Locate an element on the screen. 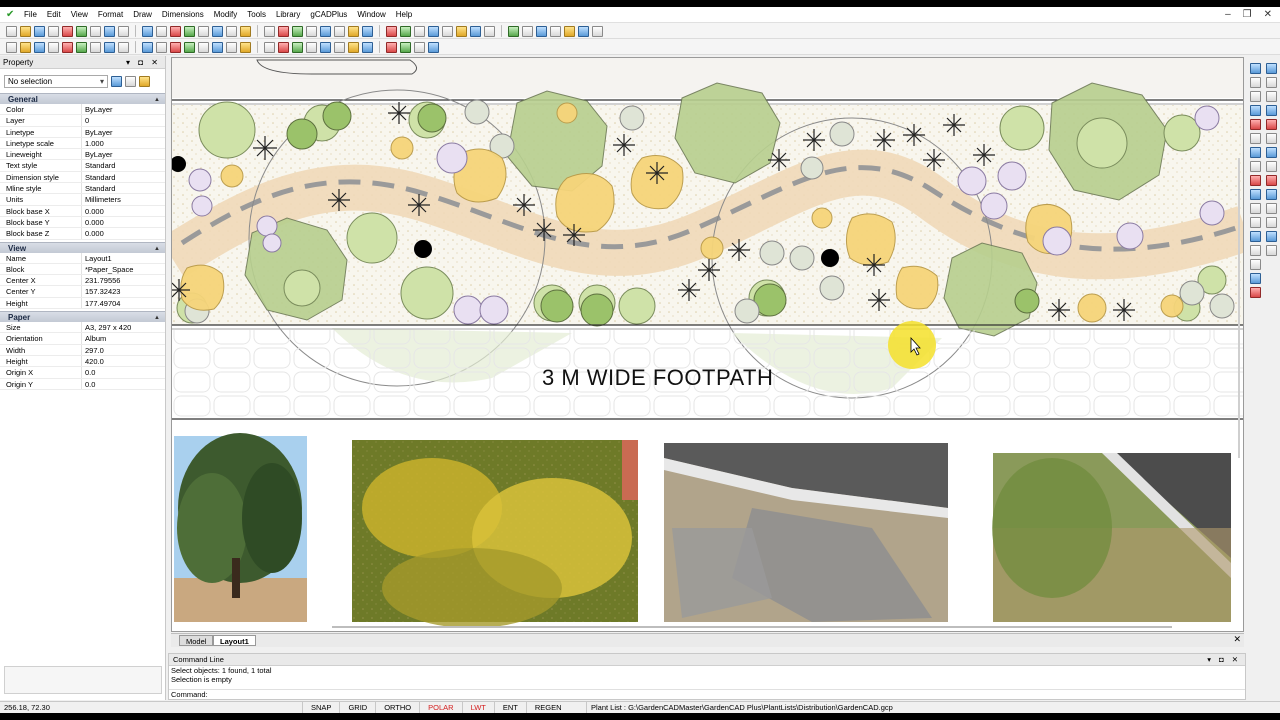 The image size is (1280, 720). menu-item-dimensions: Dimensions is located at coordinates (183, 14).